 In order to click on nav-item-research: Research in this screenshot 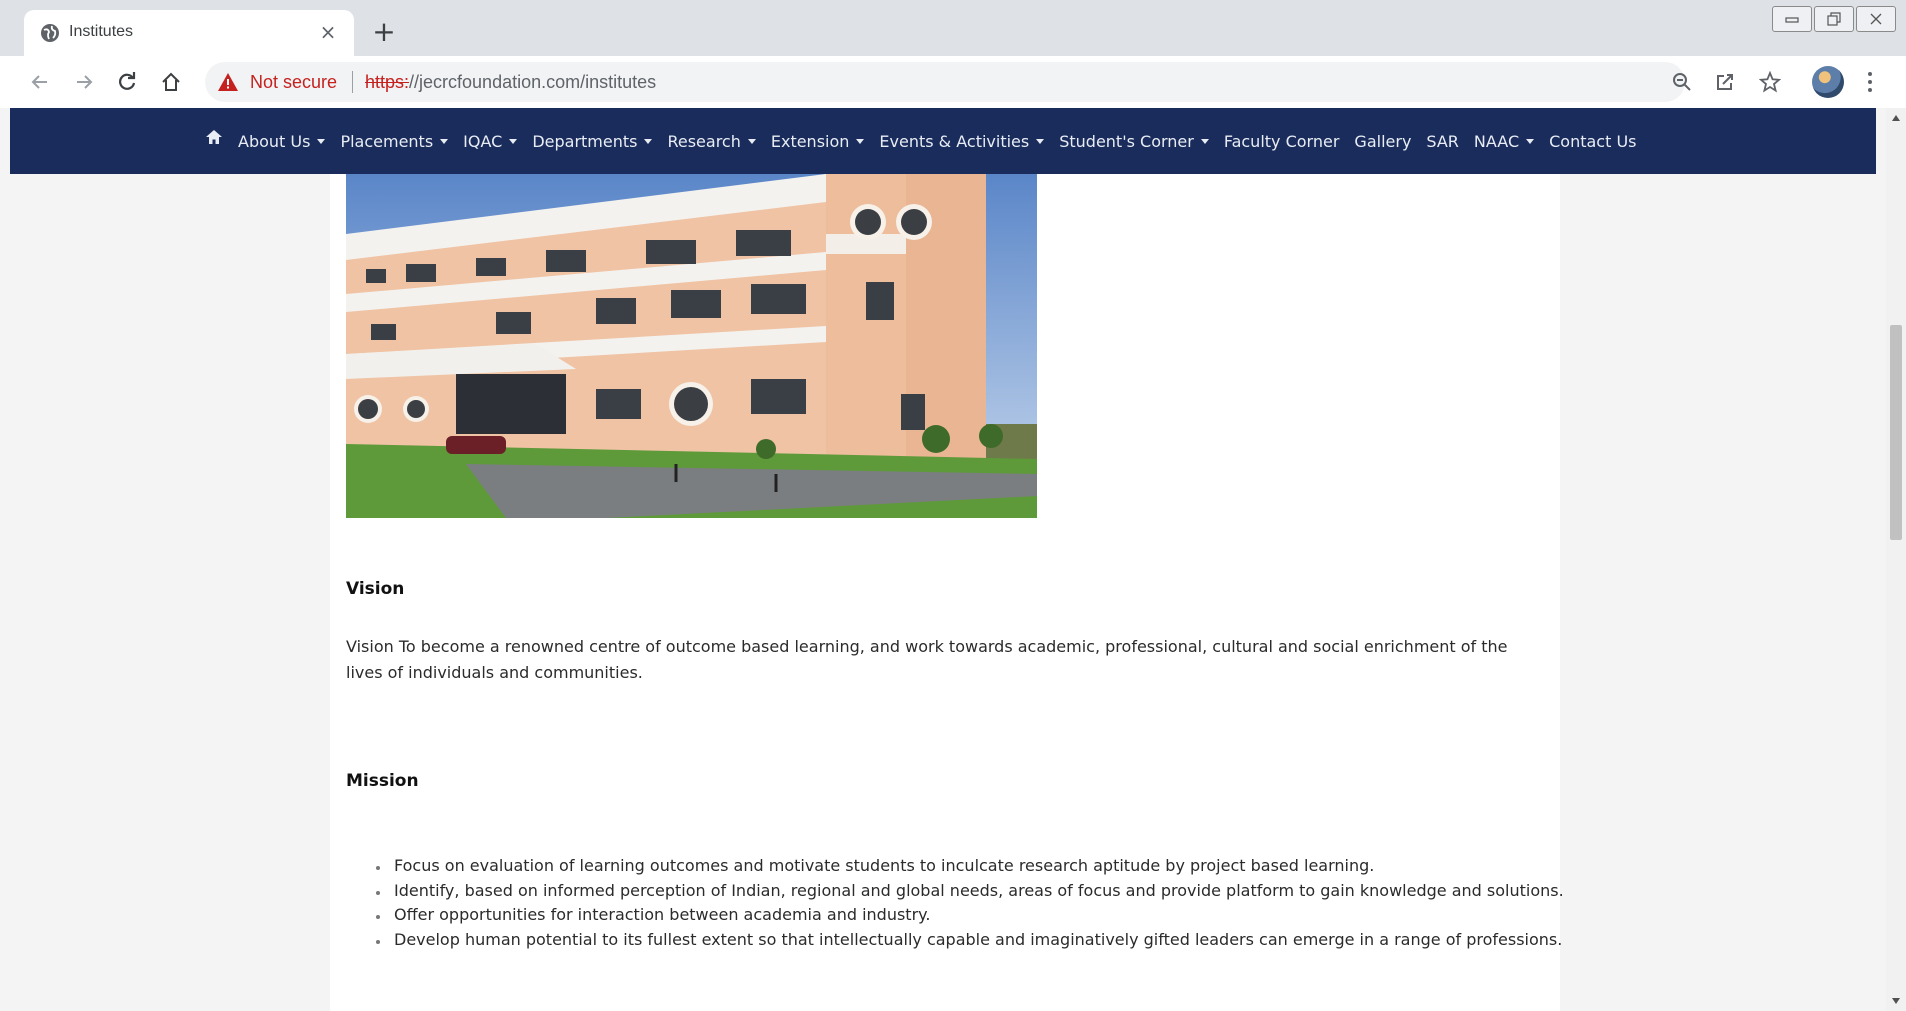, I will do `click(711, 141)`.